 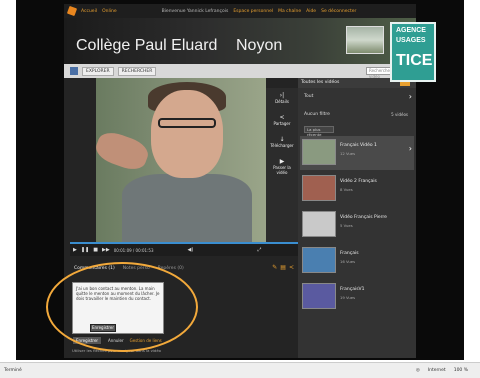 I want to click on welcome-text: Bienvenue Yannick Lefrançois, so click(x=195, y=11).